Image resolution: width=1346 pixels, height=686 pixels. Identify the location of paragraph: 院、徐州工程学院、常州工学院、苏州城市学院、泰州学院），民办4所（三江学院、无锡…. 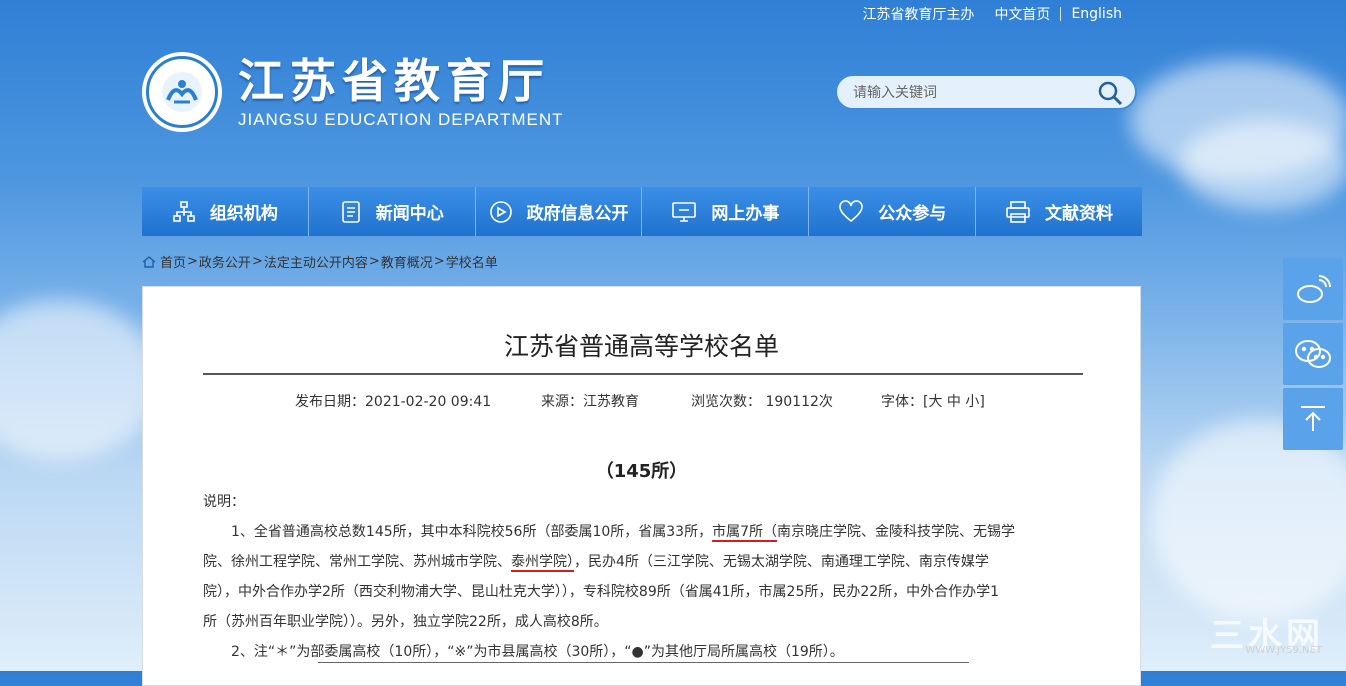
(643, 562).